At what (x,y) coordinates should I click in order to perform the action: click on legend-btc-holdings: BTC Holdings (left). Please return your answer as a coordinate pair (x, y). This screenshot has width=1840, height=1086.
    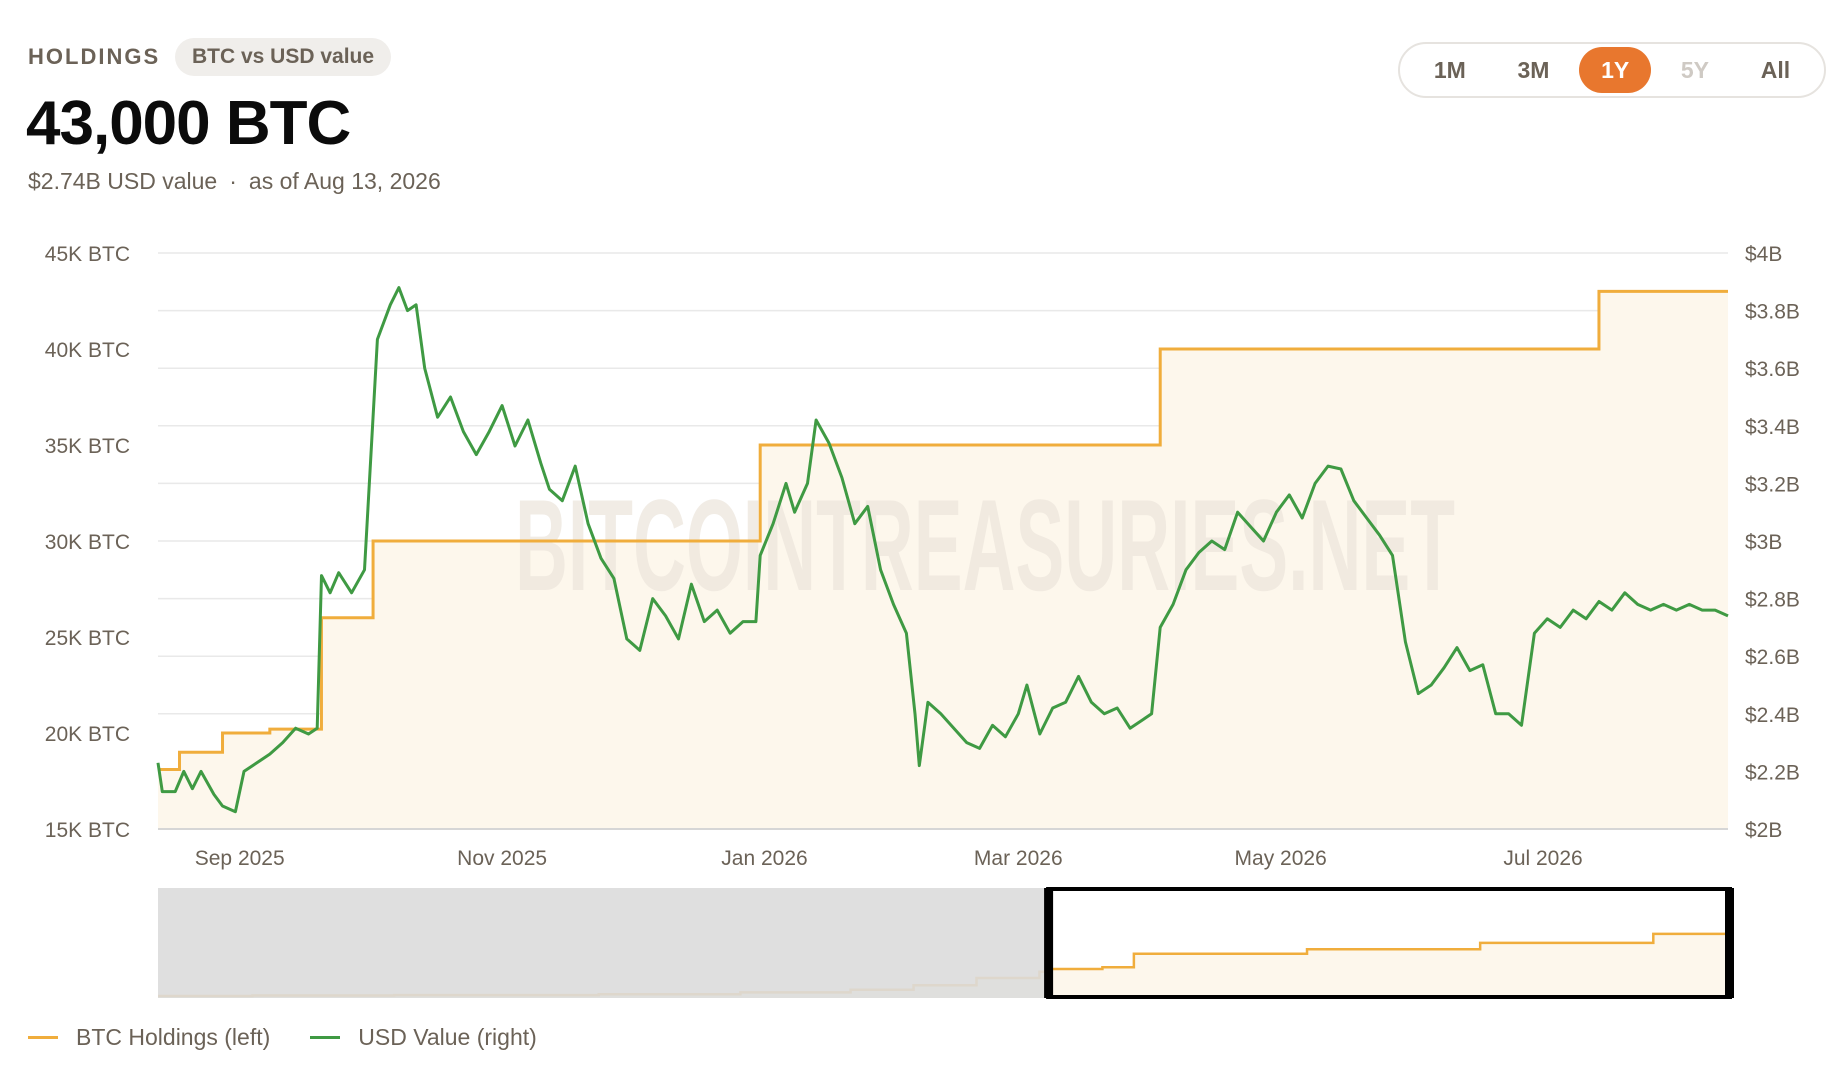
    Looking at the image, I should click on (149, 1037).